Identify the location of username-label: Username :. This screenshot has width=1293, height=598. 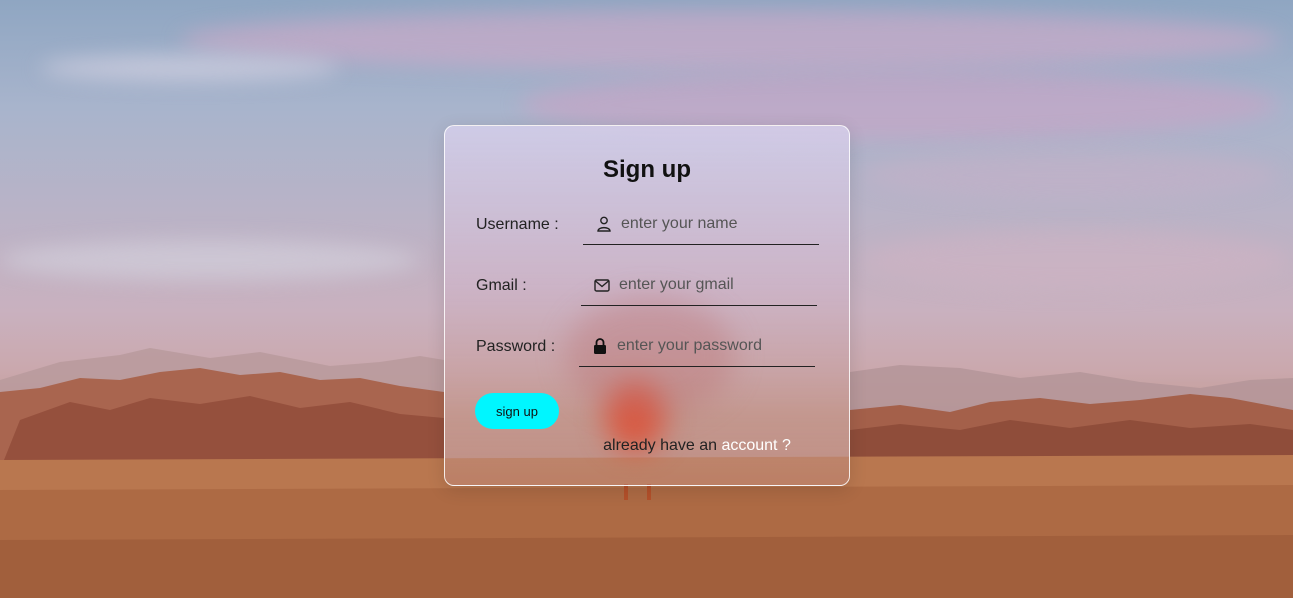
(517, 224).